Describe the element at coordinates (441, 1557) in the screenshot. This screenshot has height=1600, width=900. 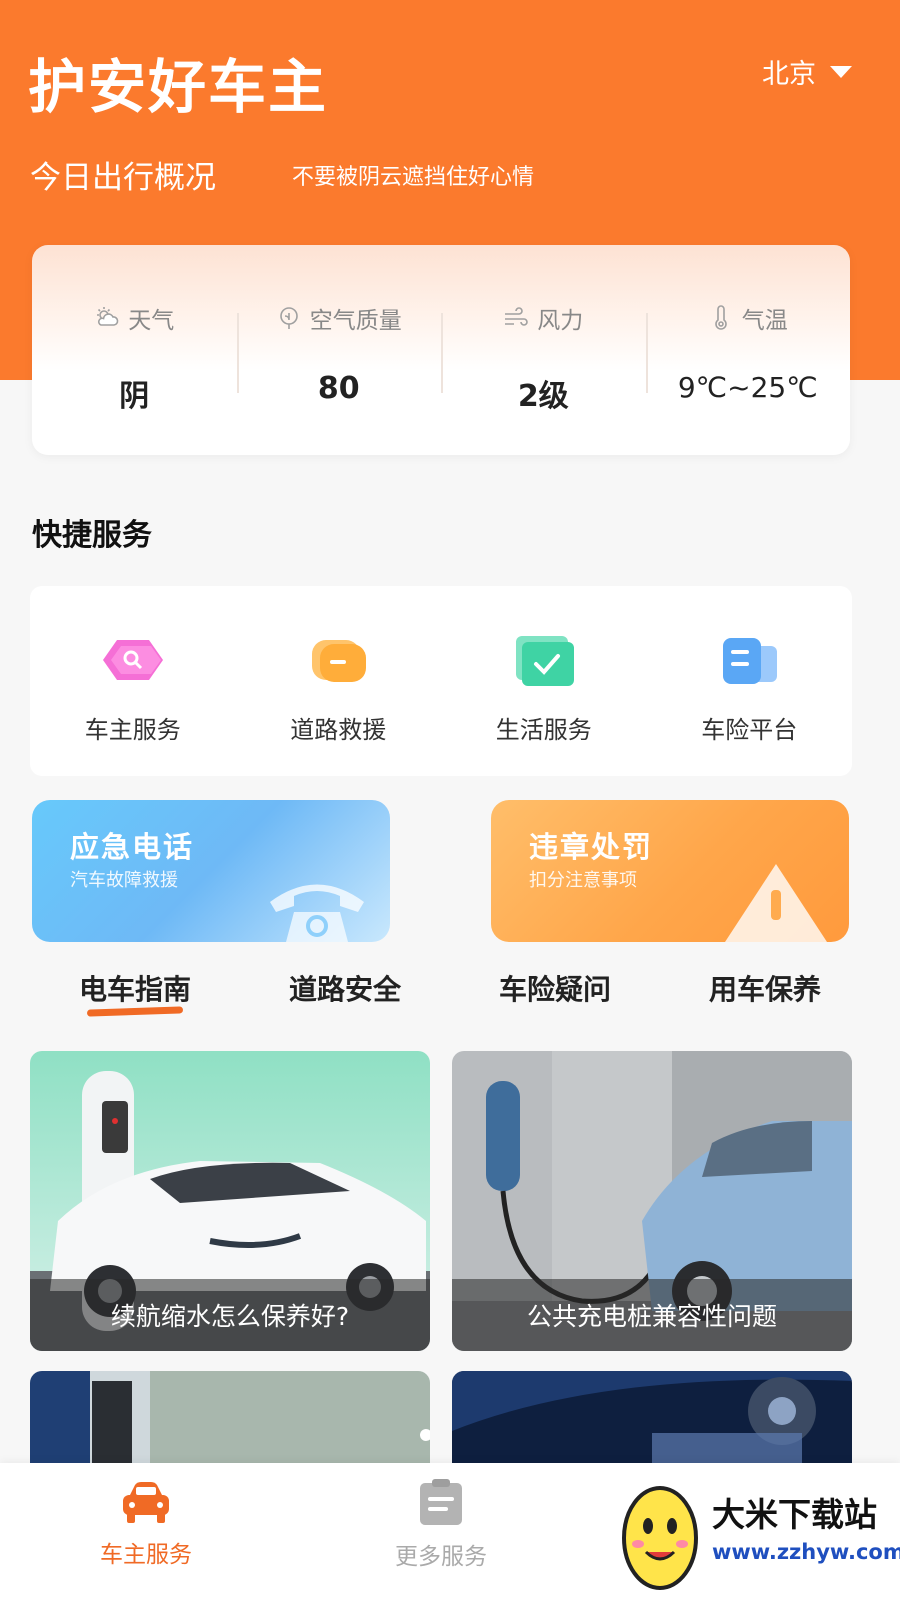
I see `nav-label: 更多服务` at that location.